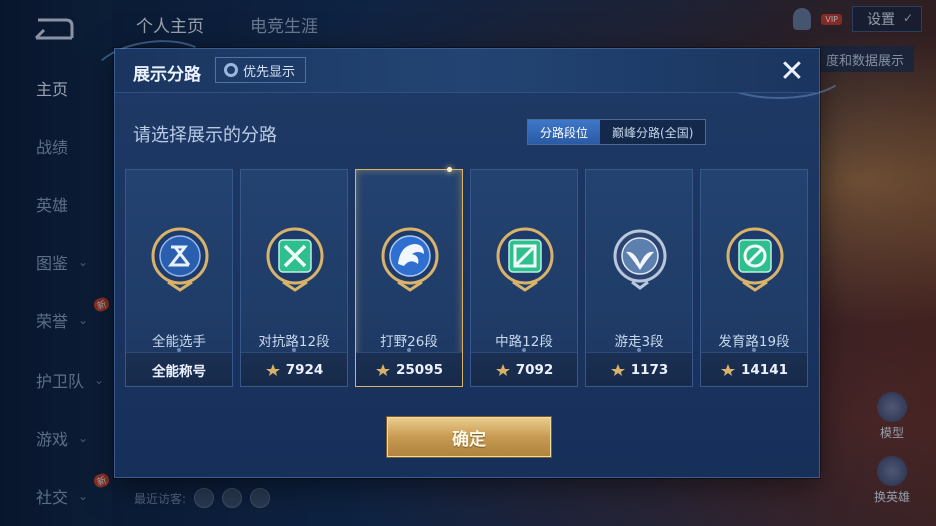  I want to click on lane-card-value: 1173, so click(649, 369).